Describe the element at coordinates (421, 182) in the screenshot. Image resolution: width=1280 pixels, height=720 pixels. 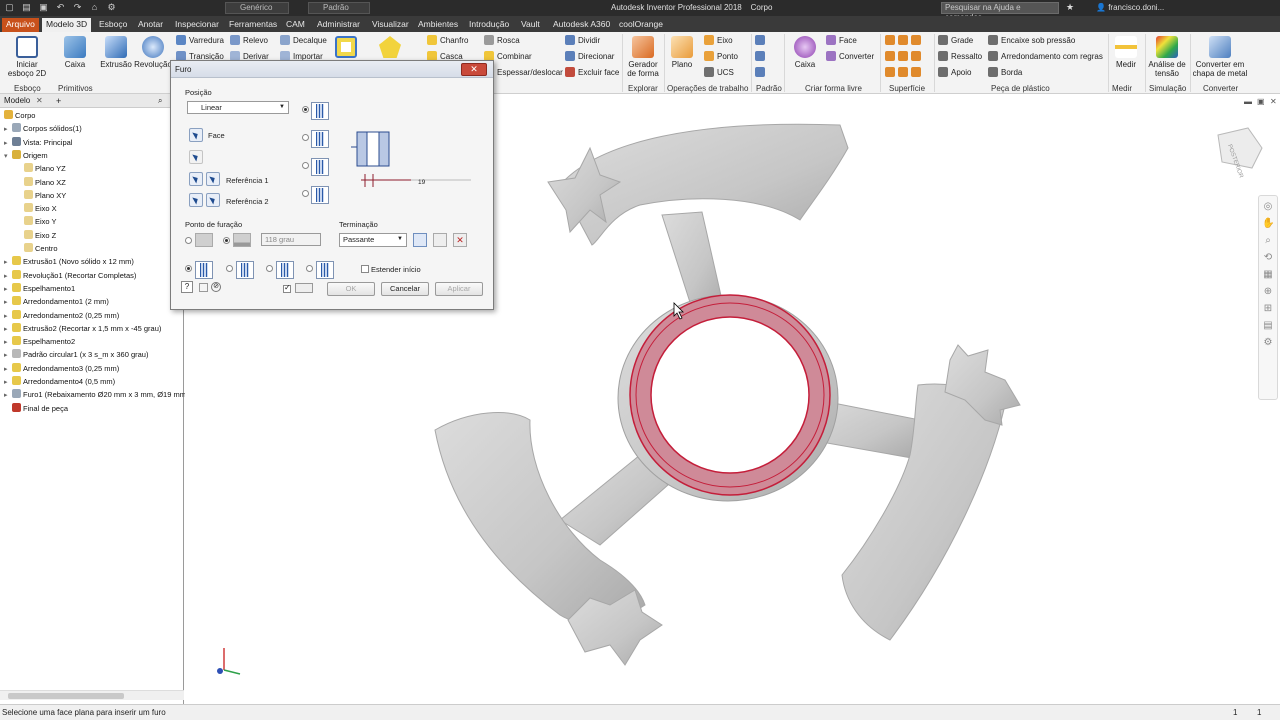
I see `diameter-value: 19` at that location.